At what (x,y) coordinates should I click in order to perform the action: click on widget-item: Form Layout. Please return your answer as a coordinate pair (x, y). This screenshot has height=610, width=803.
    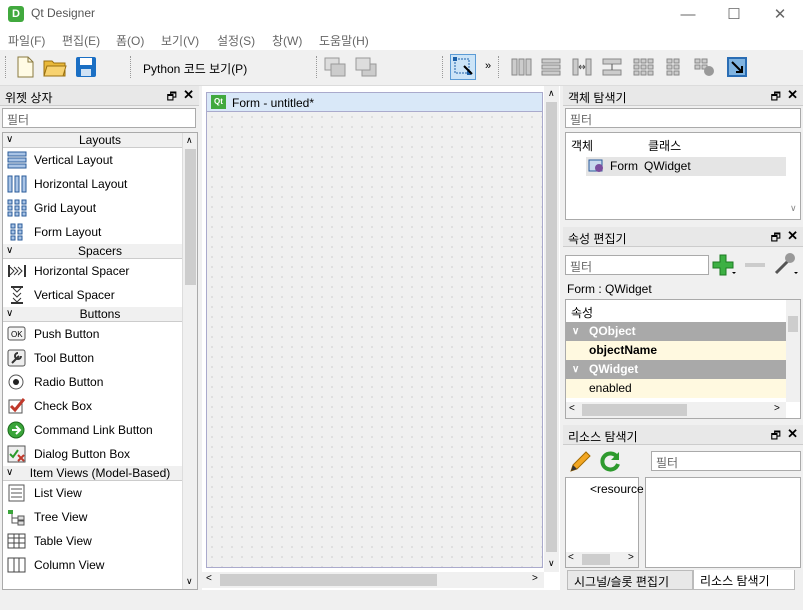
    Looking at the image, I should click on (100, 232).